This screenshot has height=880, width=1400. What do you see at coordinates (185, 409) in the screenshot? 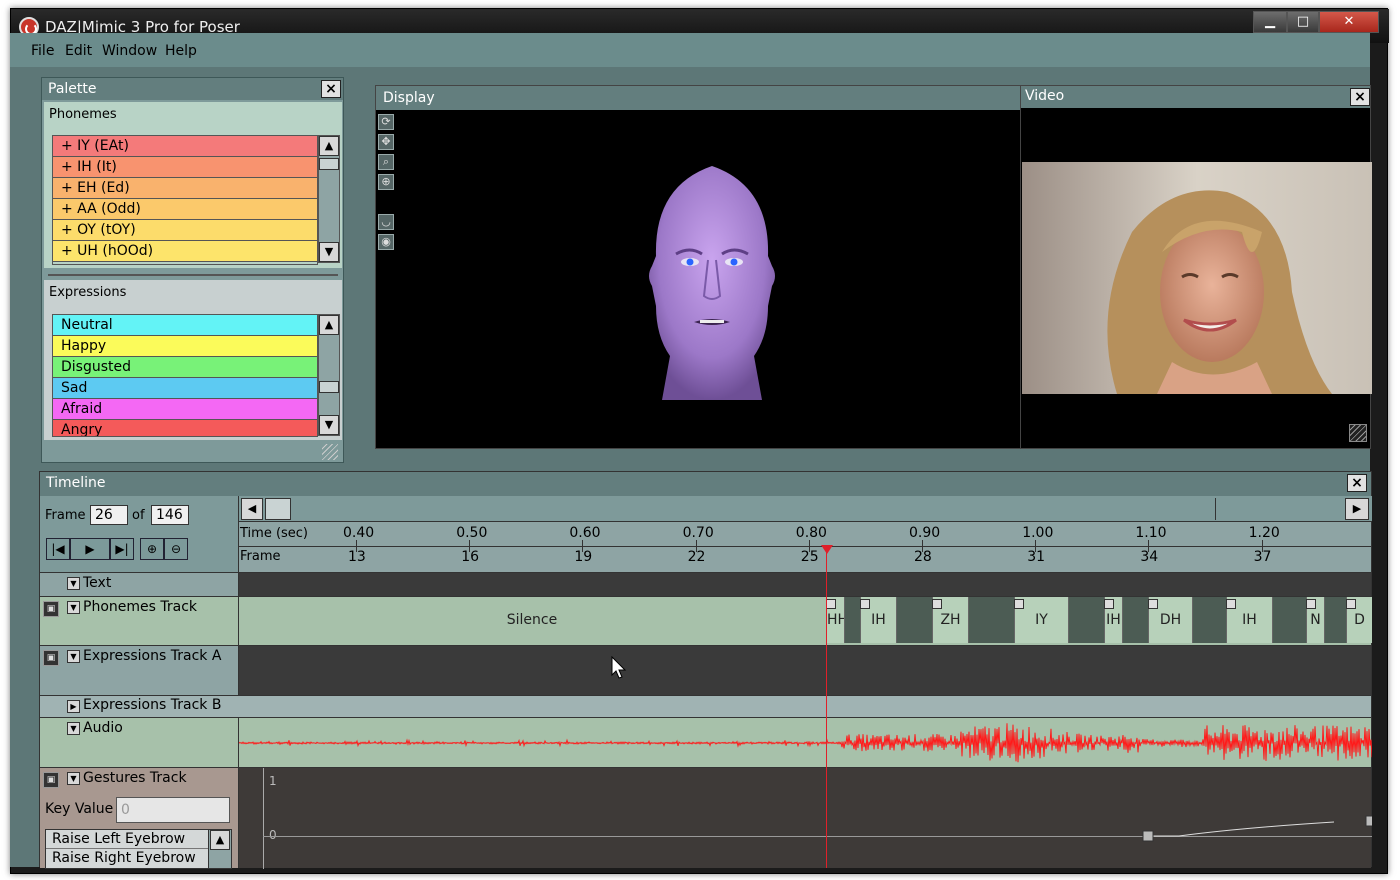
I see `expression-item: Afraid` at bounding box center [185, 409].